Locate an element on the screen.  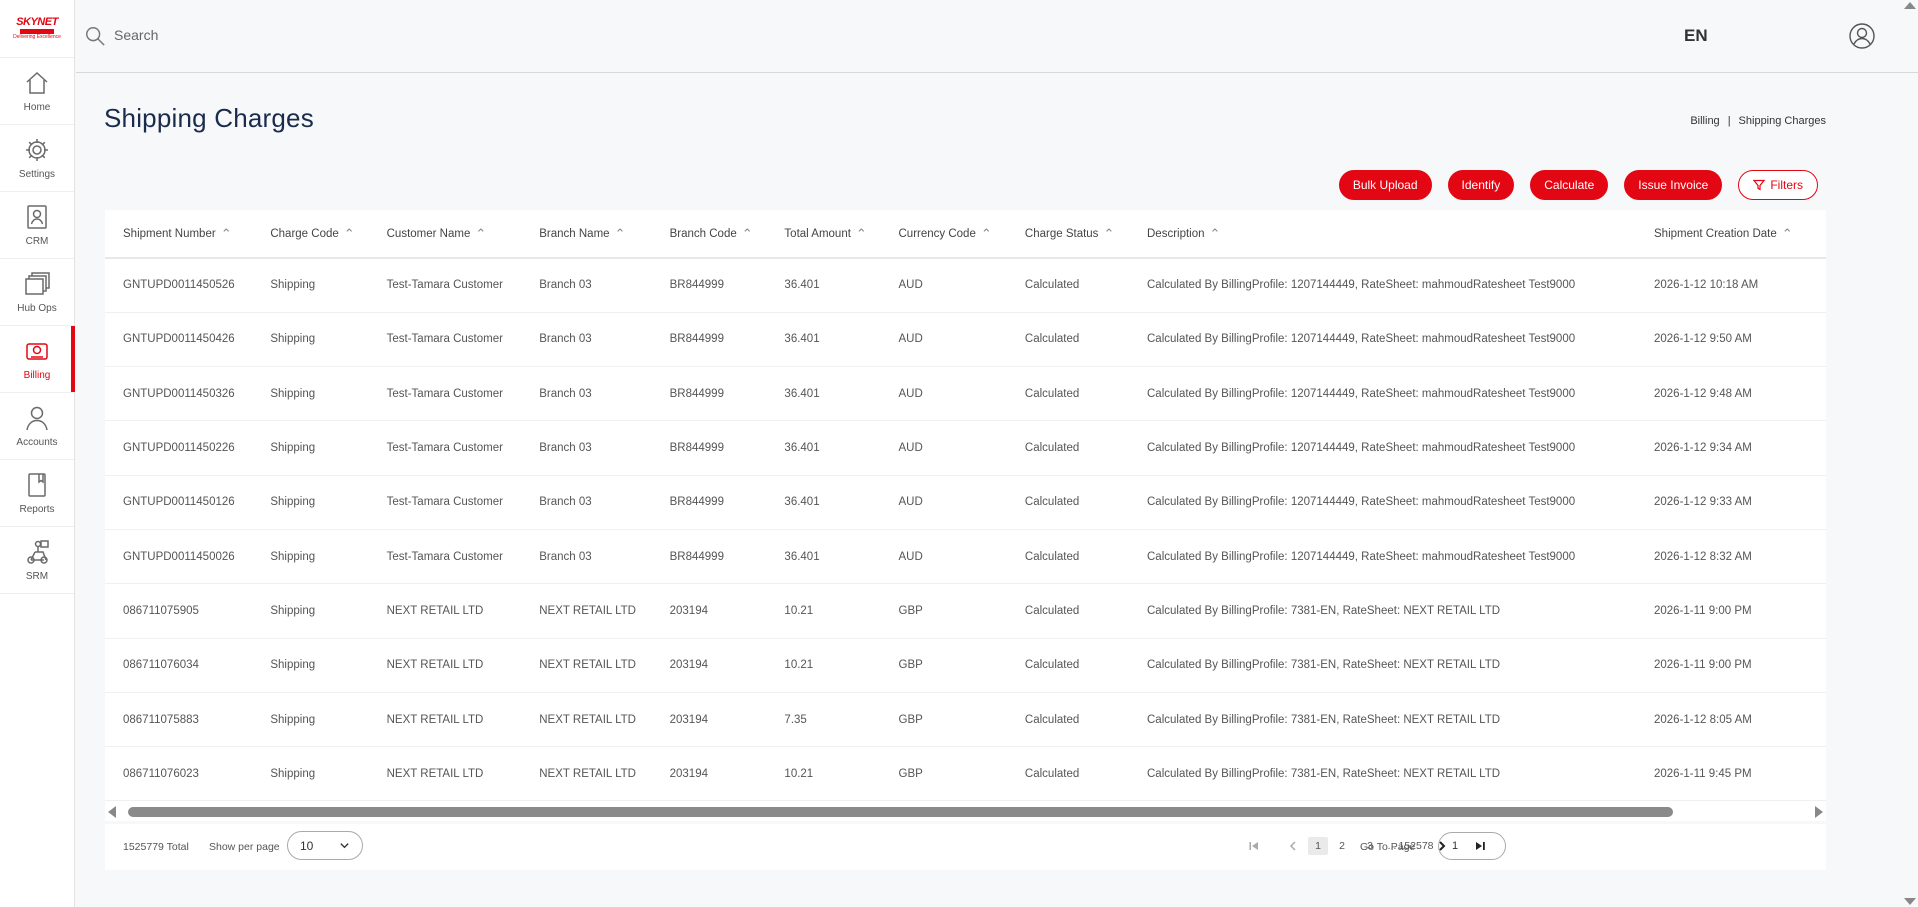
column-header: Branch Code ⌃ is located at coordinates (709, 234).